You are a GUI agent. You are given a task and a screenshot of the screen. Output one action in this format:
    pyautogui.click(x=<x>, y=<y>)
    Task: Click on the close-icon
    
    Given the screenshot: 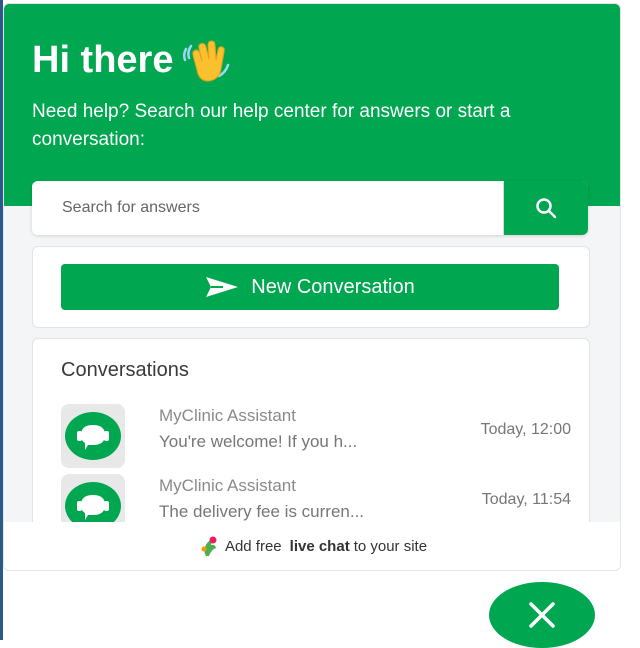 What is the action you would take?
    pyautogui.click(x=542, y=615)
    